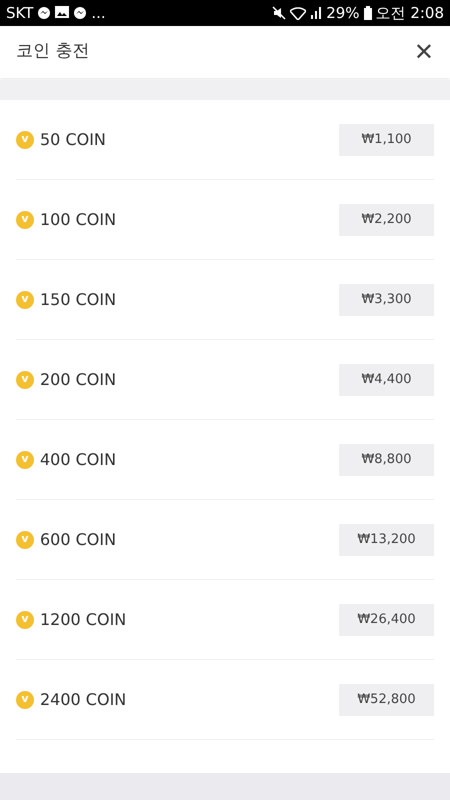 The height and width of the screenshot is (800, 450). I want to click on coin-amount: 1200 COIN, so click(83, 619).